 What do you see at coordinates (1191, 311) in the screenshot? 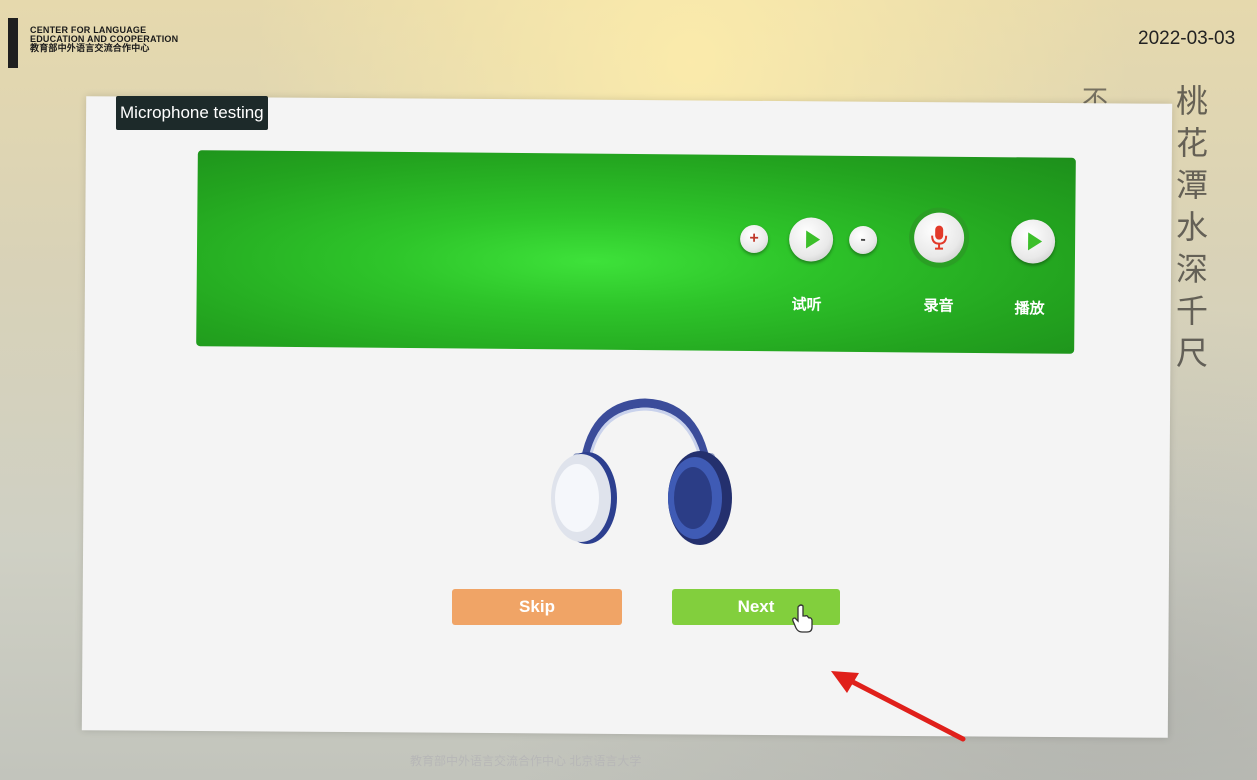
I see `poem-char: 千` at bounding box center [1191, 311].